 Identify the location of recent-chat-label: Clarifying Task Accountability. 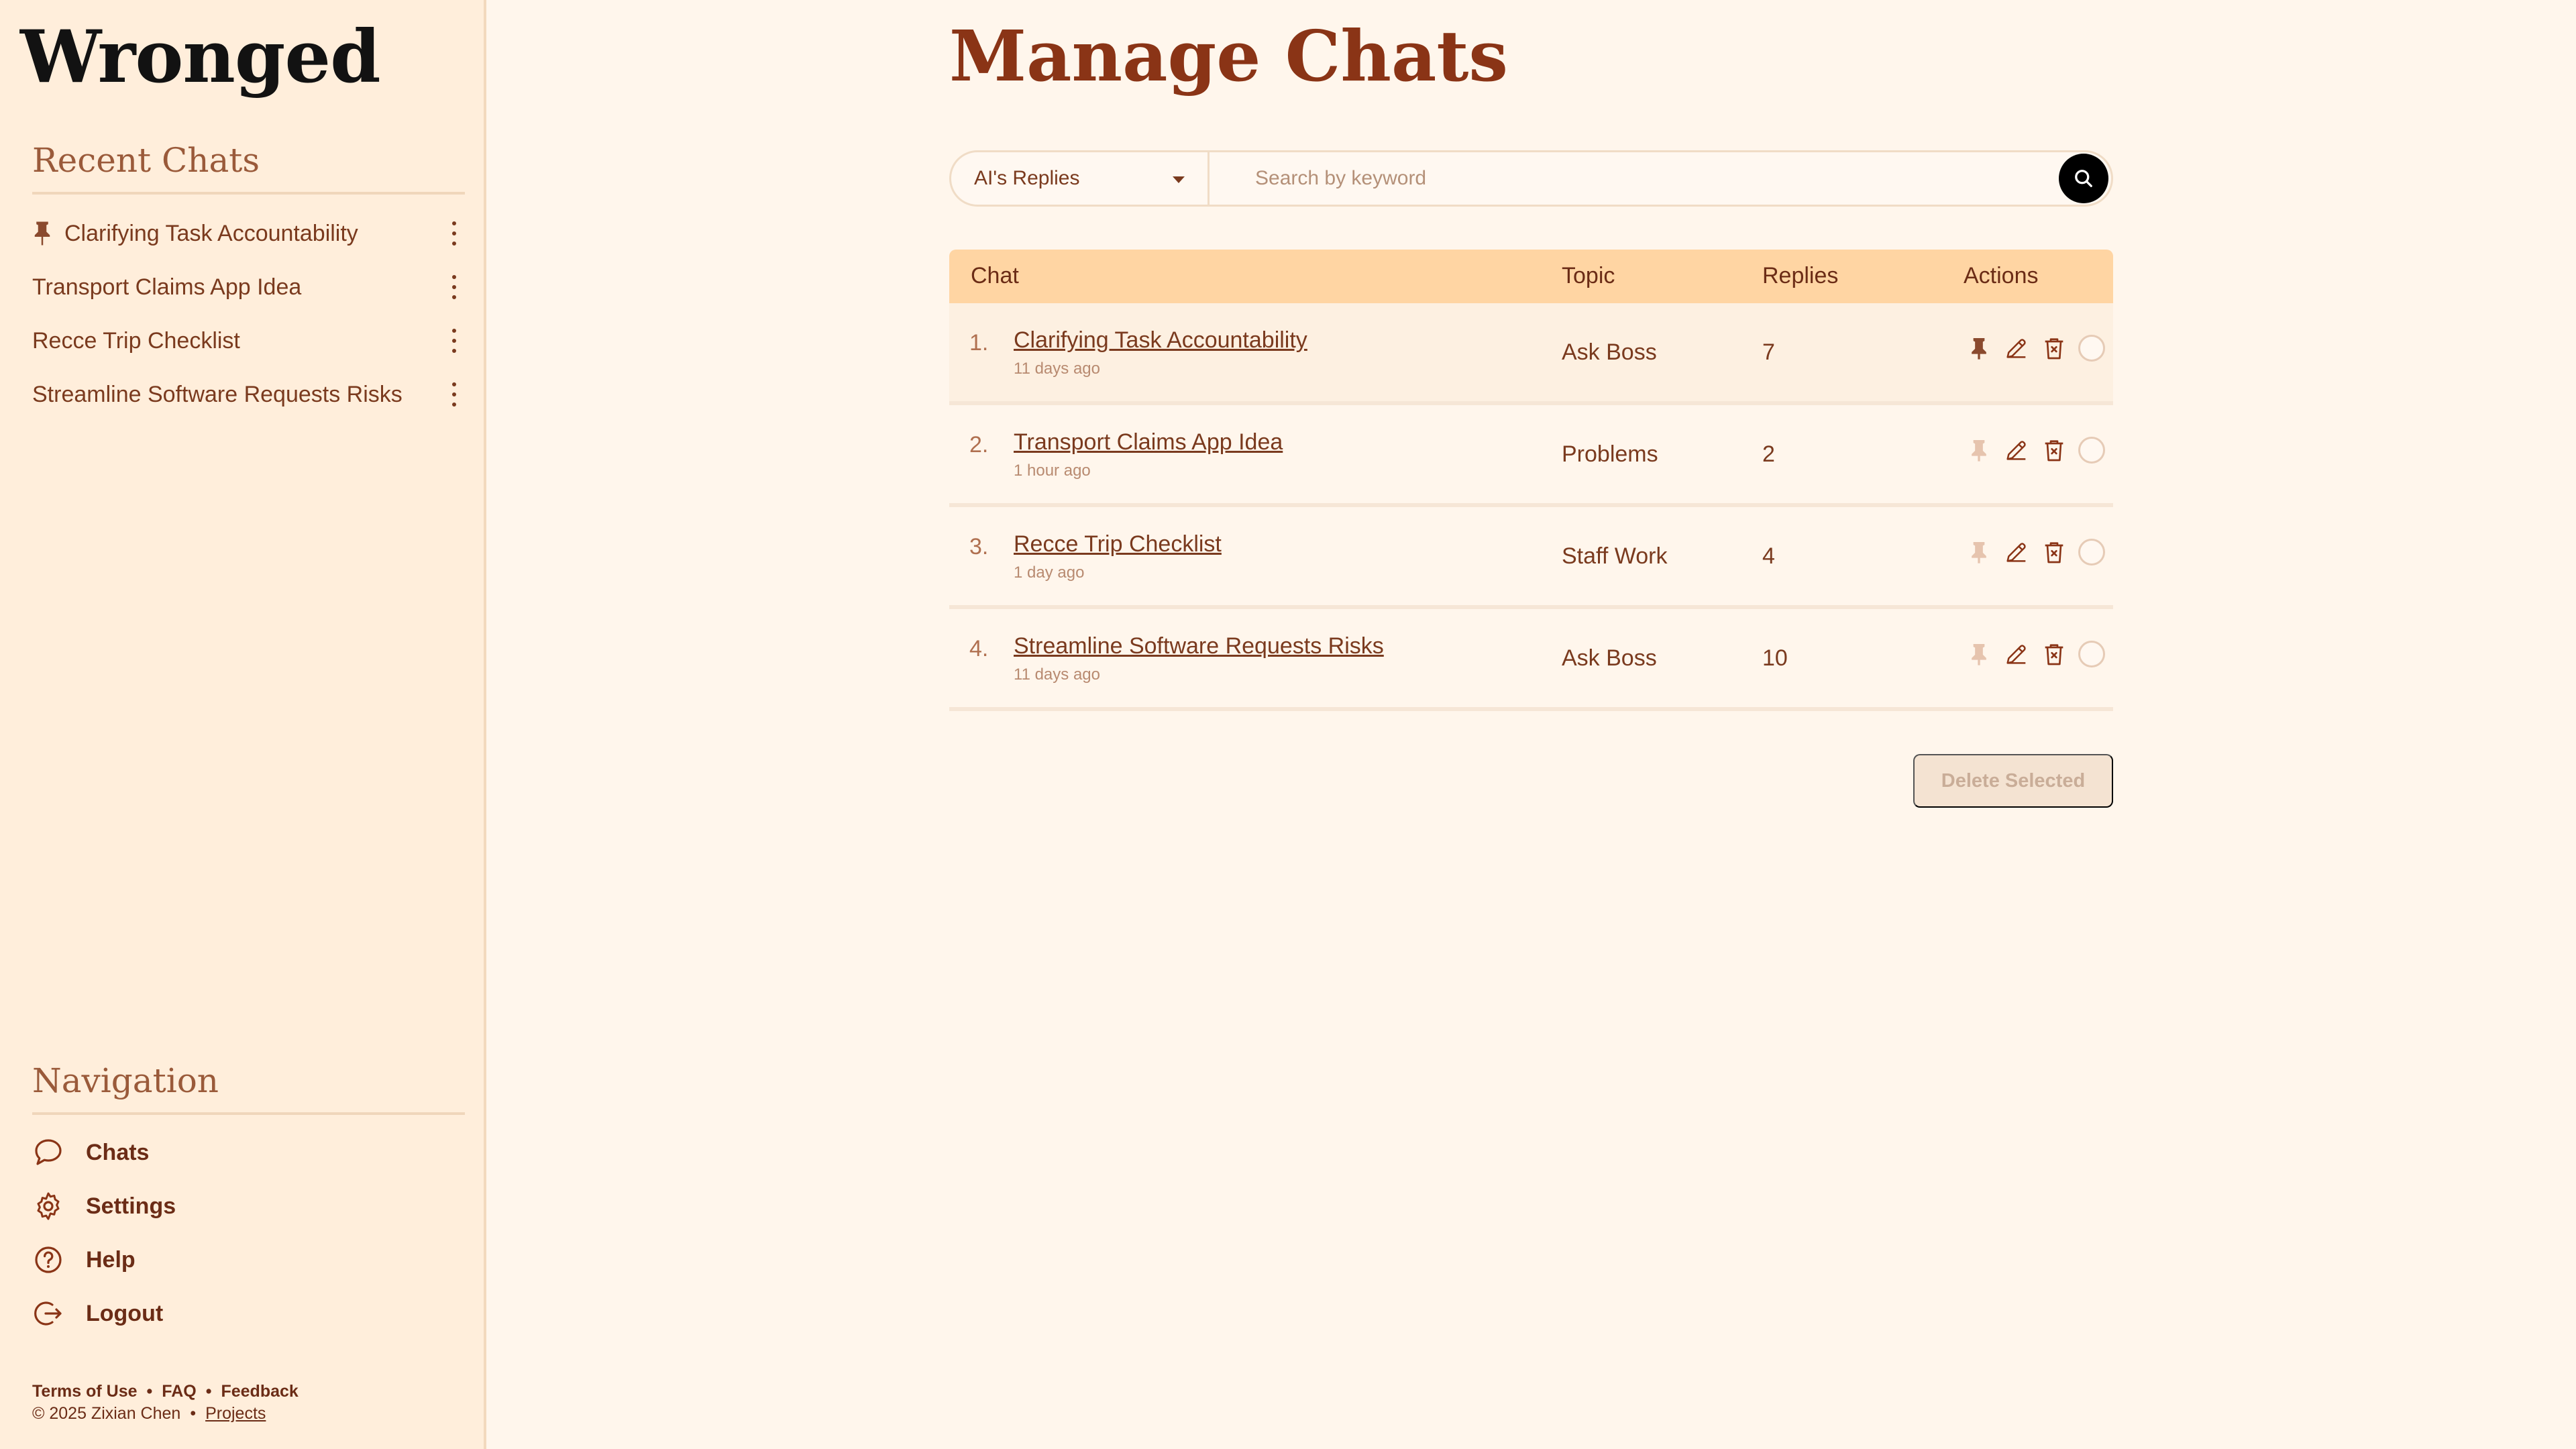
(211, 233).